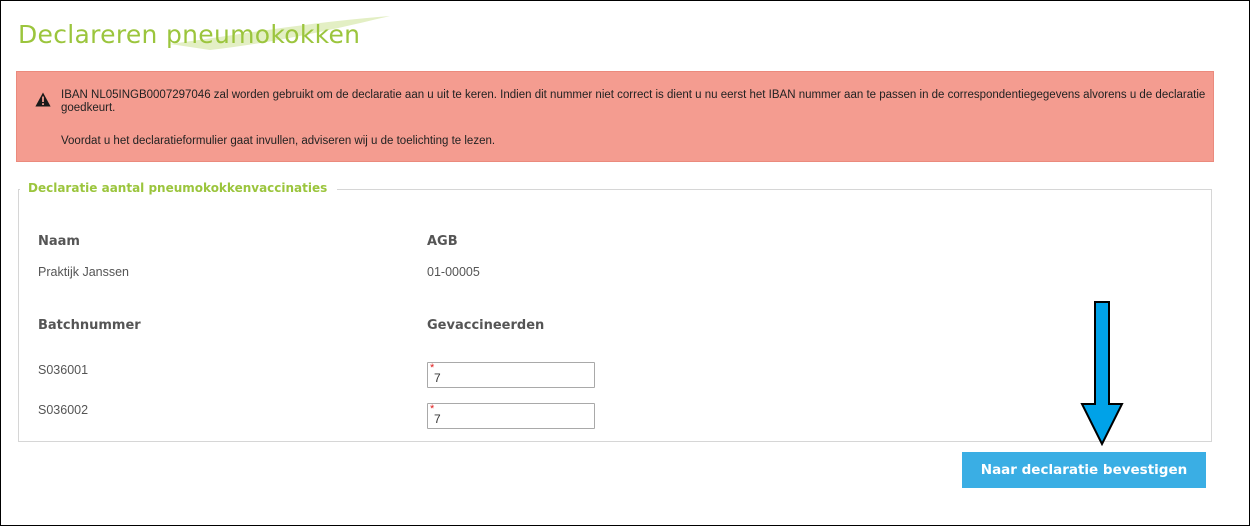 Image resolution: width=1250 pixels, height=526 pixels. I want to click on batch-number-row-1: S036001, so click(63, 370).